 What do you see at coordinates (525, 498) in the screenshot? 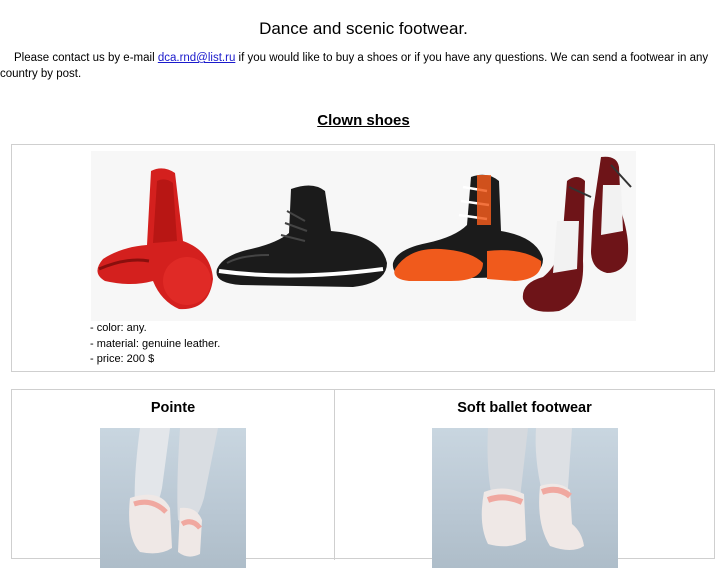
I see `soft-ballet-photo` at bounding box center [525, 498].